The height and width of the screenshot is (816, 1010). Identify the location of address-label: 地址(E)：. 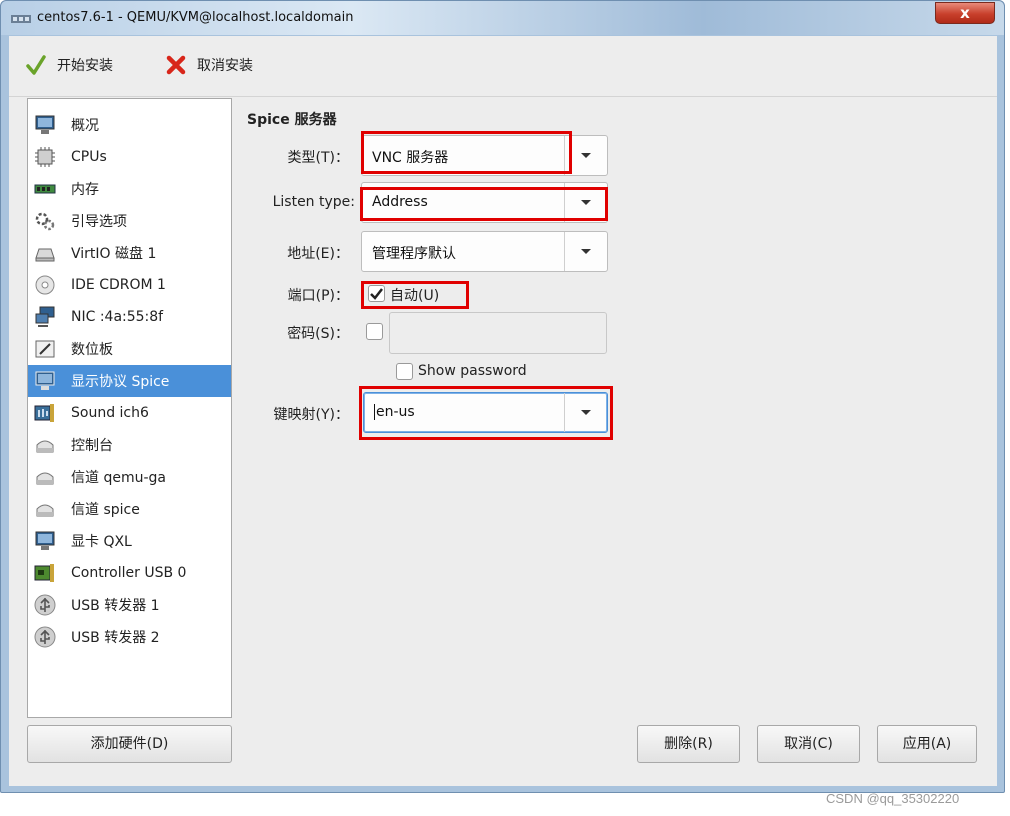
(318, 254).